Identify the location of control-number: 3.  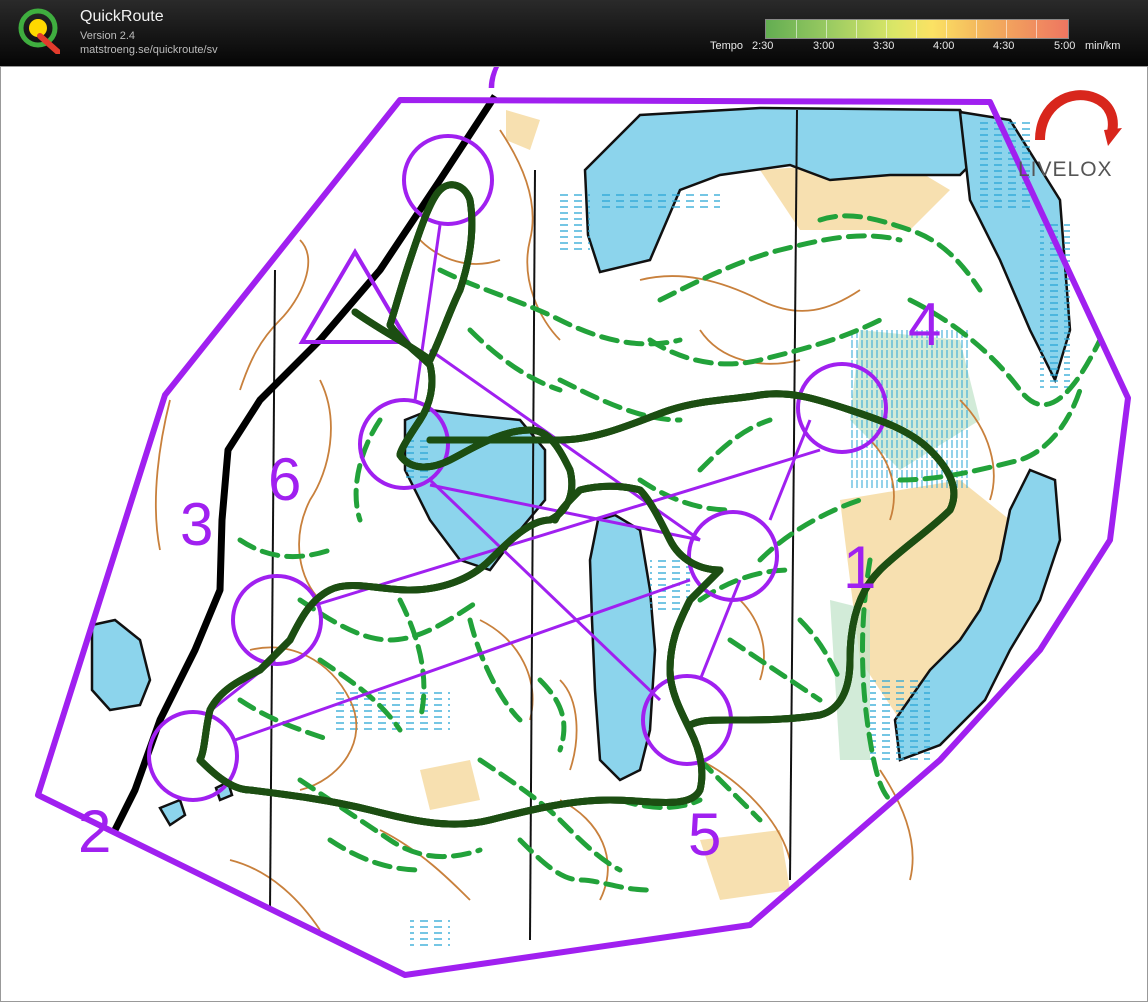
(196, 524).